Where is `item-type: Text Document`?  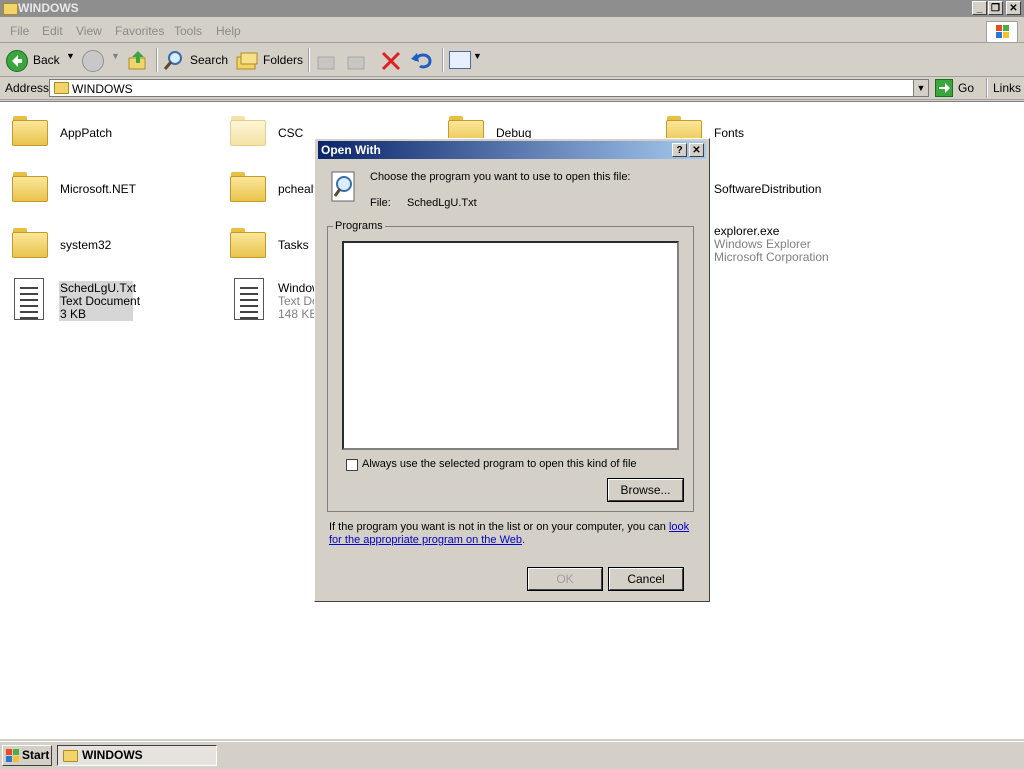
item-type: Text Document is located at coordinates (100, 301).